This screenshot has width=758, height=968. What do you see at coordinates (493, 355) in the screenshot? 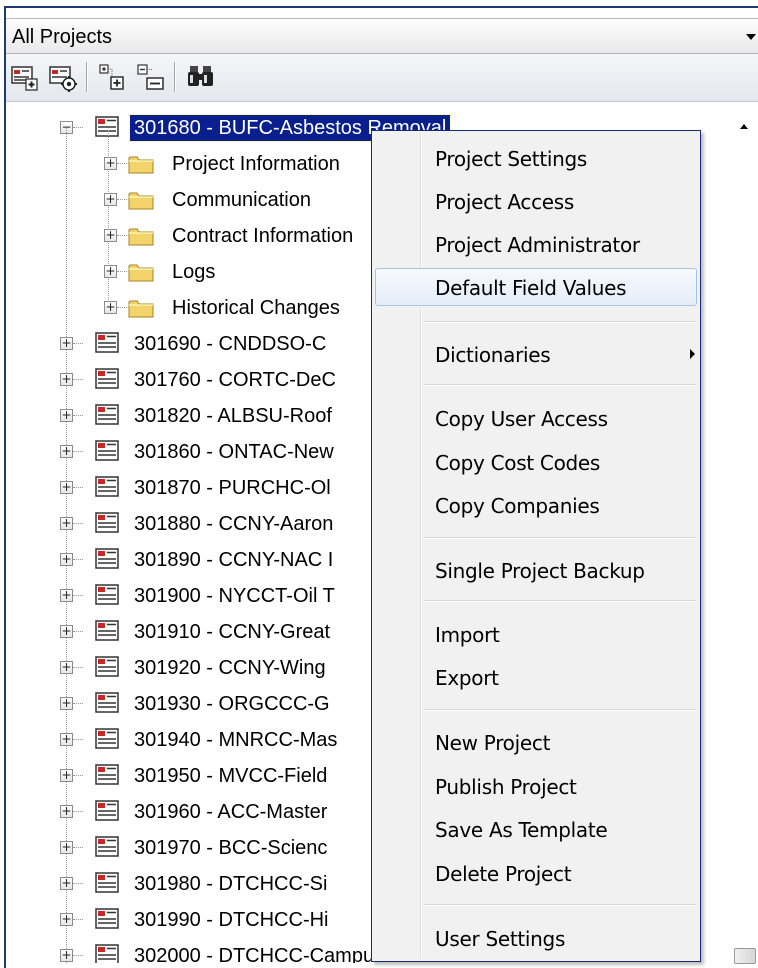
I see `menu-item-label: Dictionaries` at bounding box center [493, 355].